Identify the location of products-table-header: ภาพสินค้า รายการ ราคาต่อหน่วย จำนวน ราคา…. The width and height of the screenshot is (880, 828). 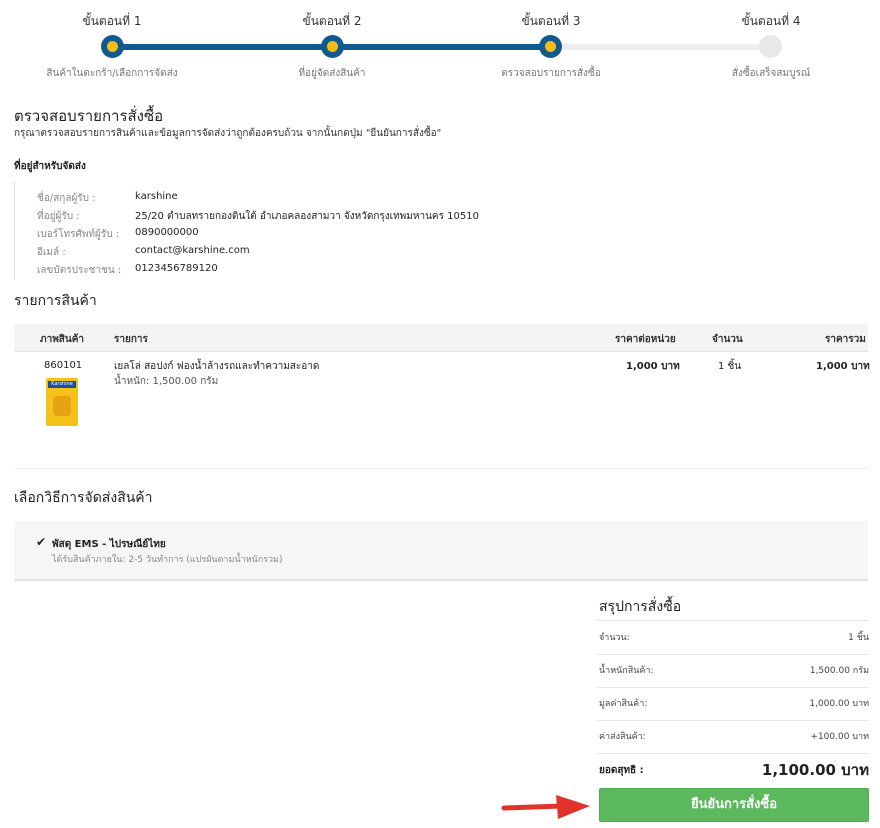
(441, 338).